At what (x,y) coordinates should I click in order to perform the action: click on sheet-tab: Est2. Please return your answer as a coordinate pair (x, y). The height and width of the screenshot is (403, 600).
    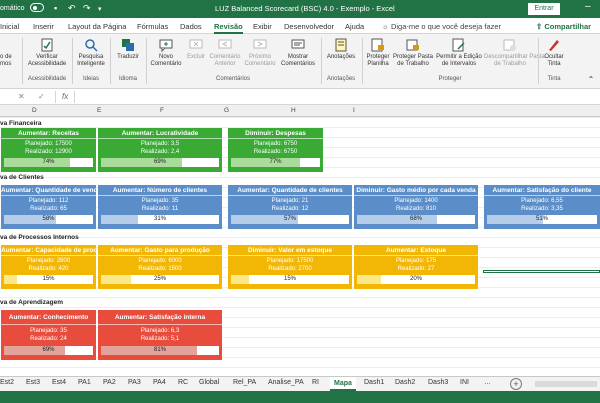
    Looking at the image, I should click on (7, 382).